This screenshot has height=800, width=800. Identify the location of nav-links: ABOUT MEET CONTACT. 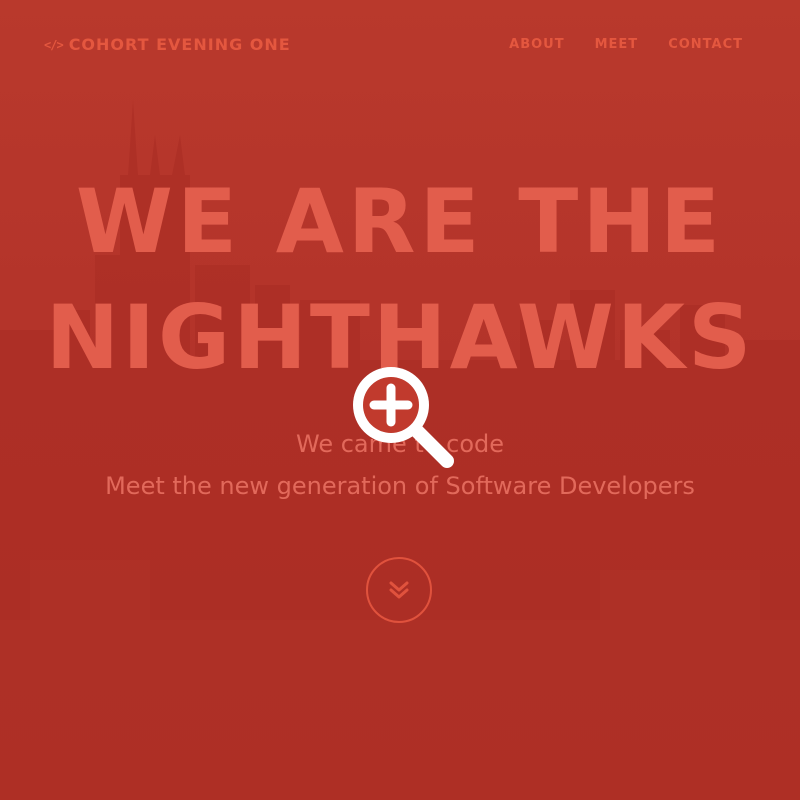
(626, 44).